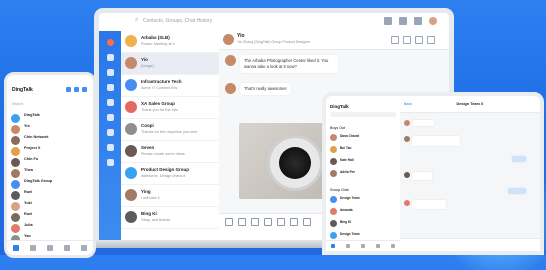  What do you see at coordinates (281, 222) in the screenshot?
I see `image-icon` at bounding box center [281, 222].